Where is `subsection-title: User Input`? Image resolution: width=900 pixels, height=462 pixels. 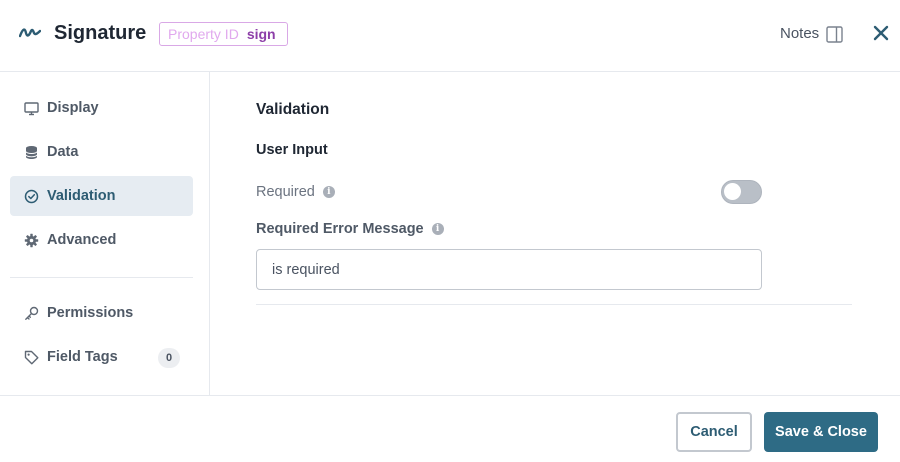 subsection-title: User Input is located at coordinates (292, 150).